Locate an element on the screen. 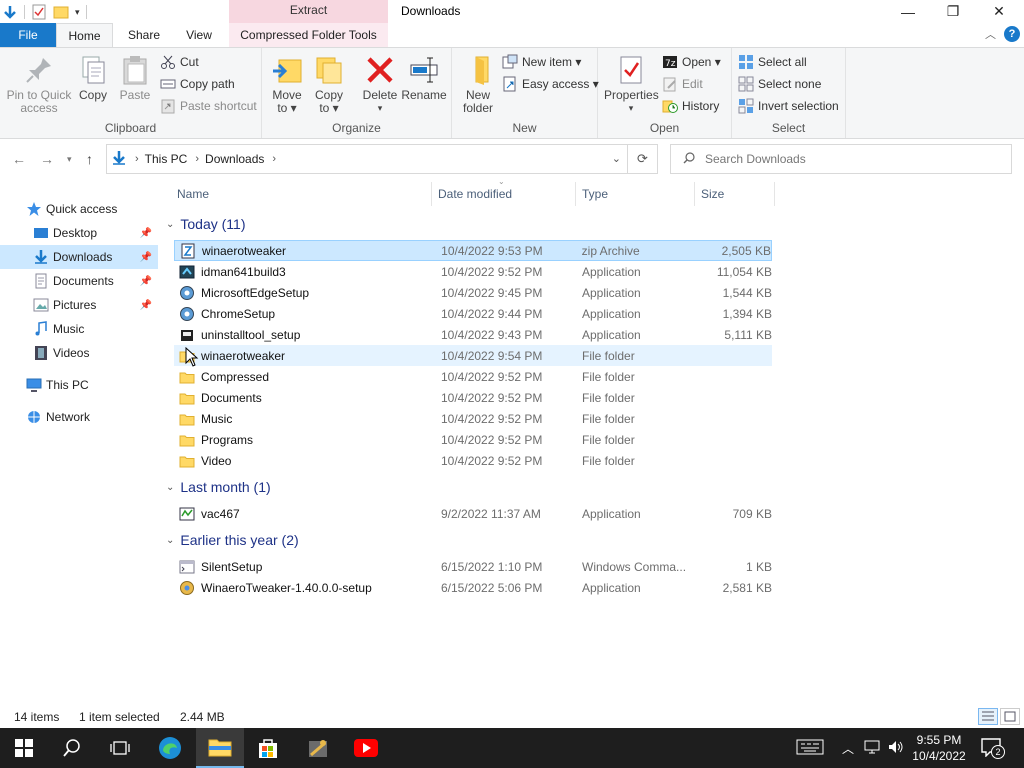 Image resolution: width=1024 pixels, height=768 pixels. file-row: Compressed 10/4/2022 9:52 PM File folder is located at coordinates (473, 376).